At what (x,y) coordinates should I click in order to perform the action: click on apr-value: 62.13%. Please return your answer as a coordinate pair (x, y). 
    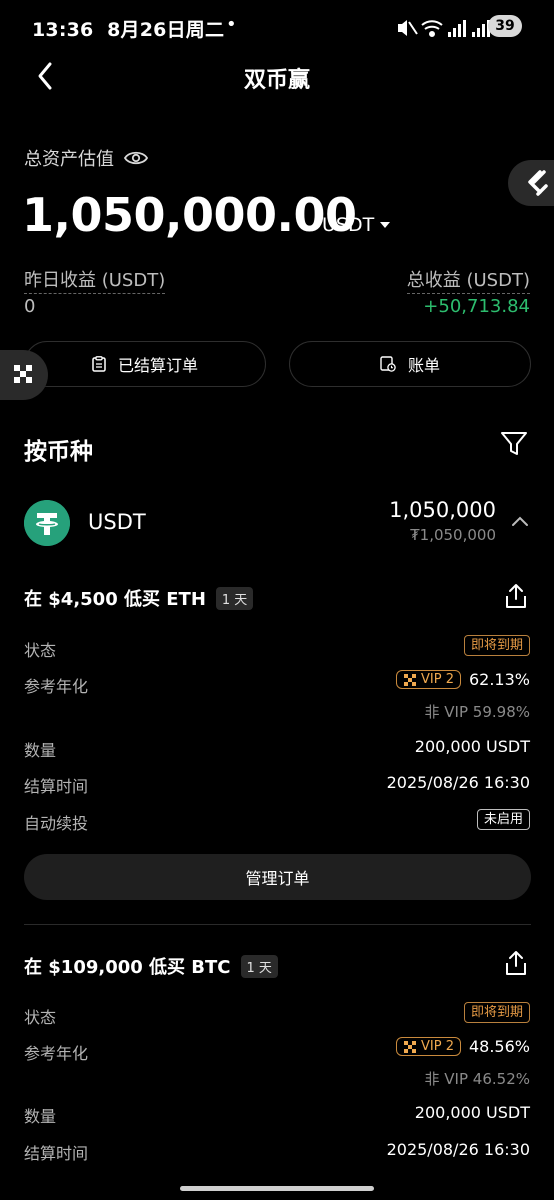
    Looking at the image, I should click on (499, 679).